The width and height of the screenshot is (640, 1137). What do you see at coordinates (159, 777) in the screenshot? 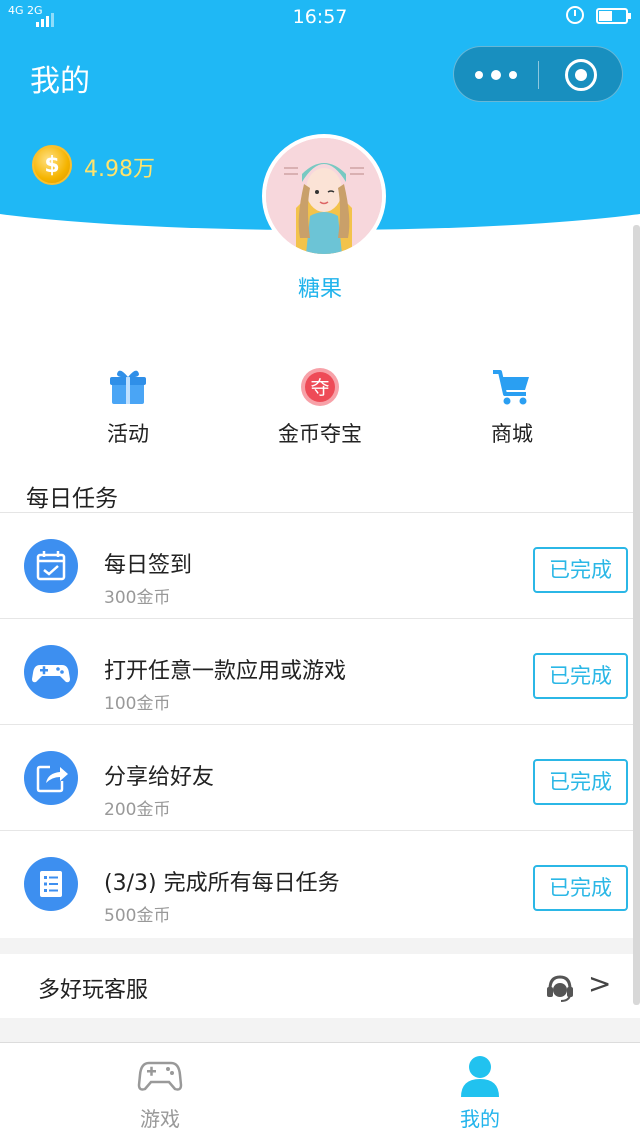
I see `task-name: 分享给好友` at bounding box center [159, 777].